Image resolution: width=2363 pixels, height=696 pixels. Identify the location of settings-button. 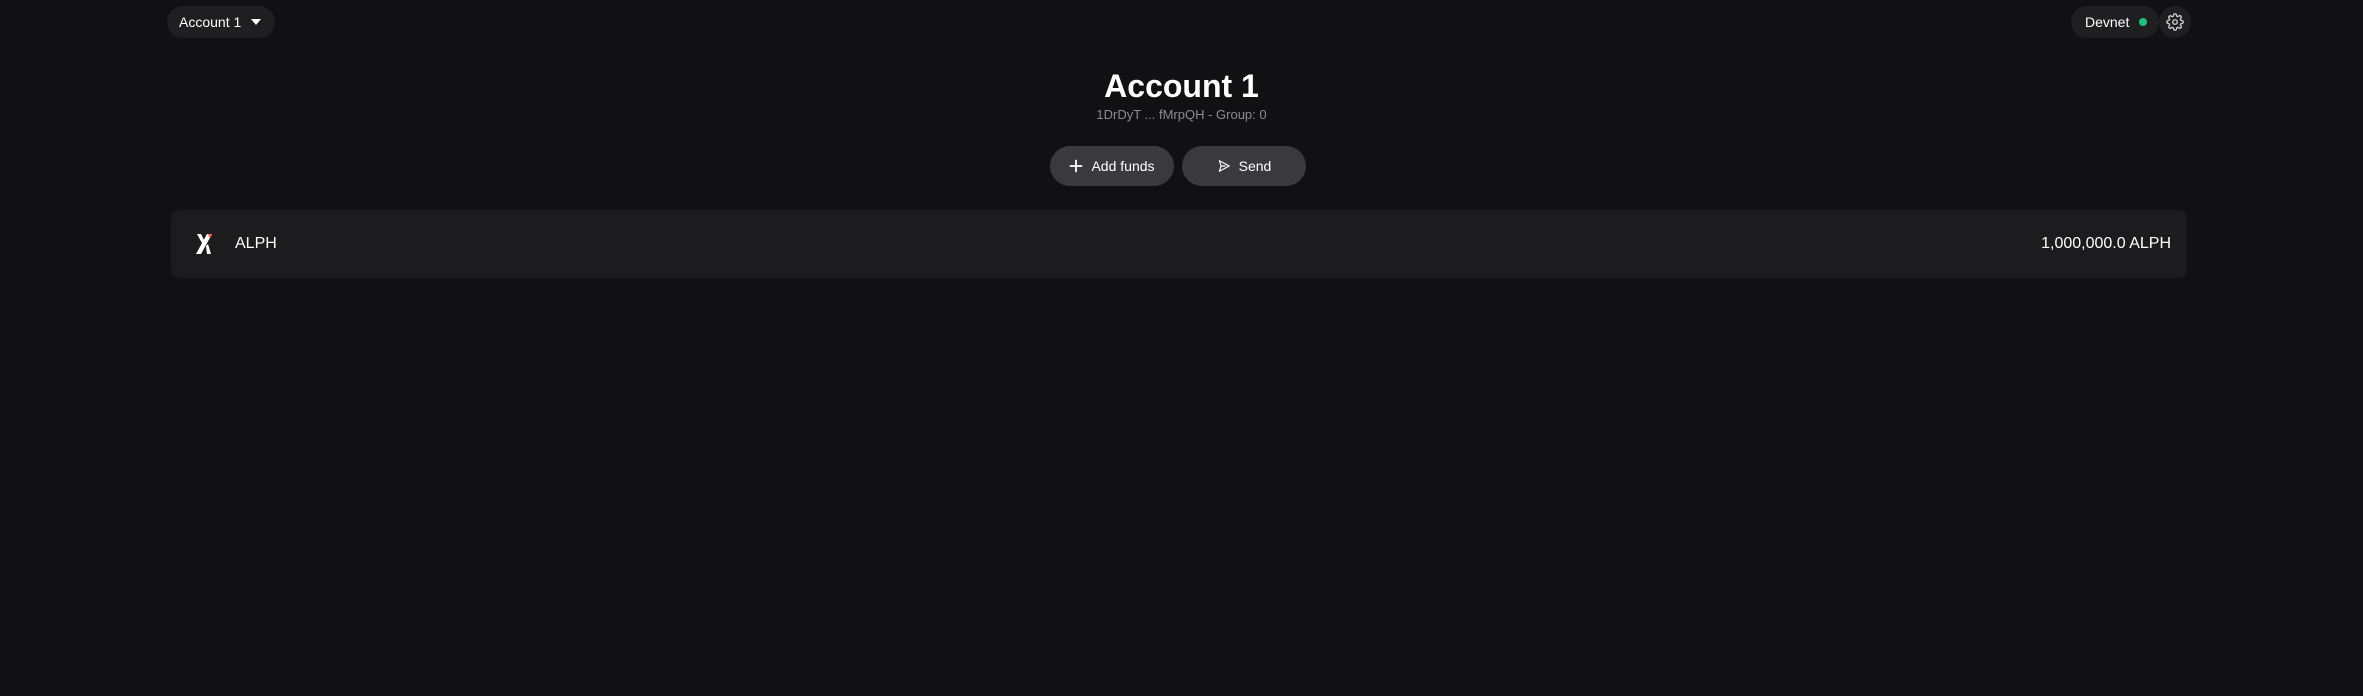
(2175, 22).